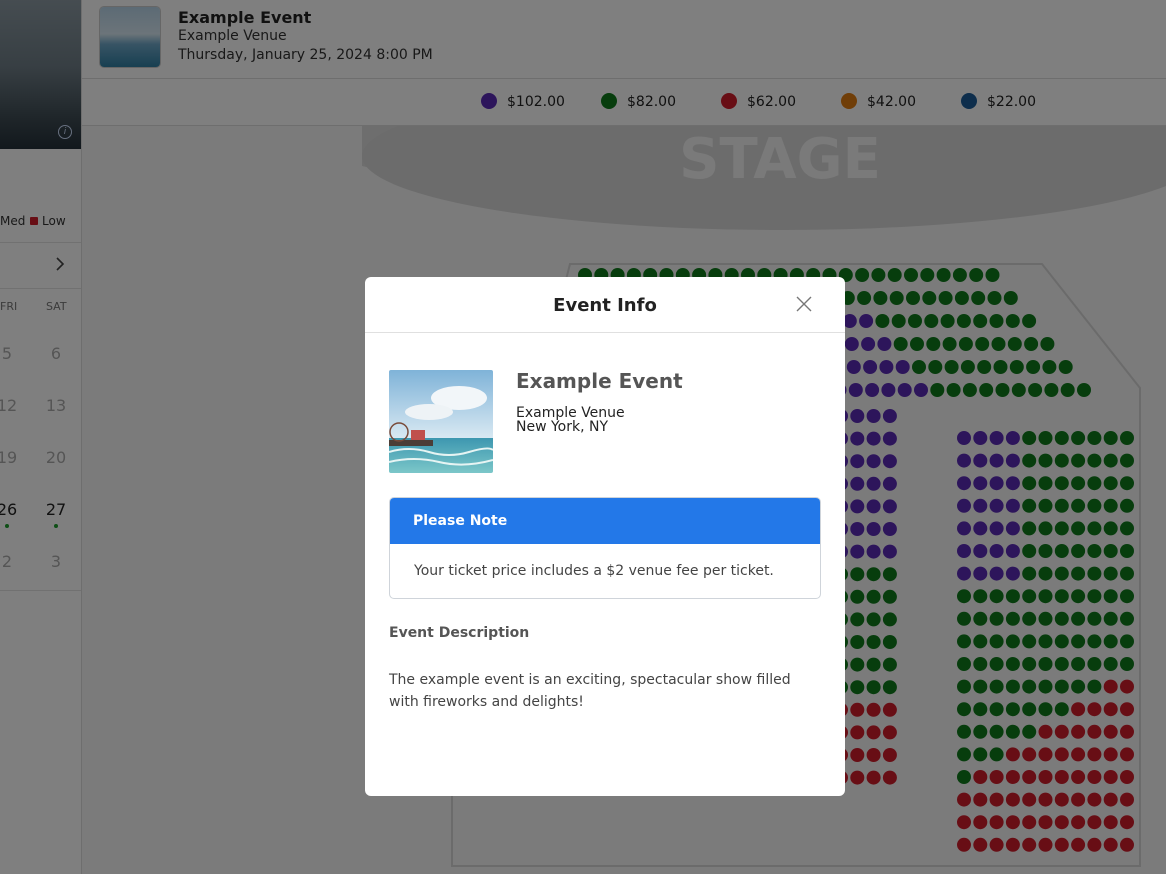 The height and width of the screenshot is (874, 1166). What do you see at coordinates (605, 332) in the screenshot?
I see `divider` at bounding box center [605, 332].